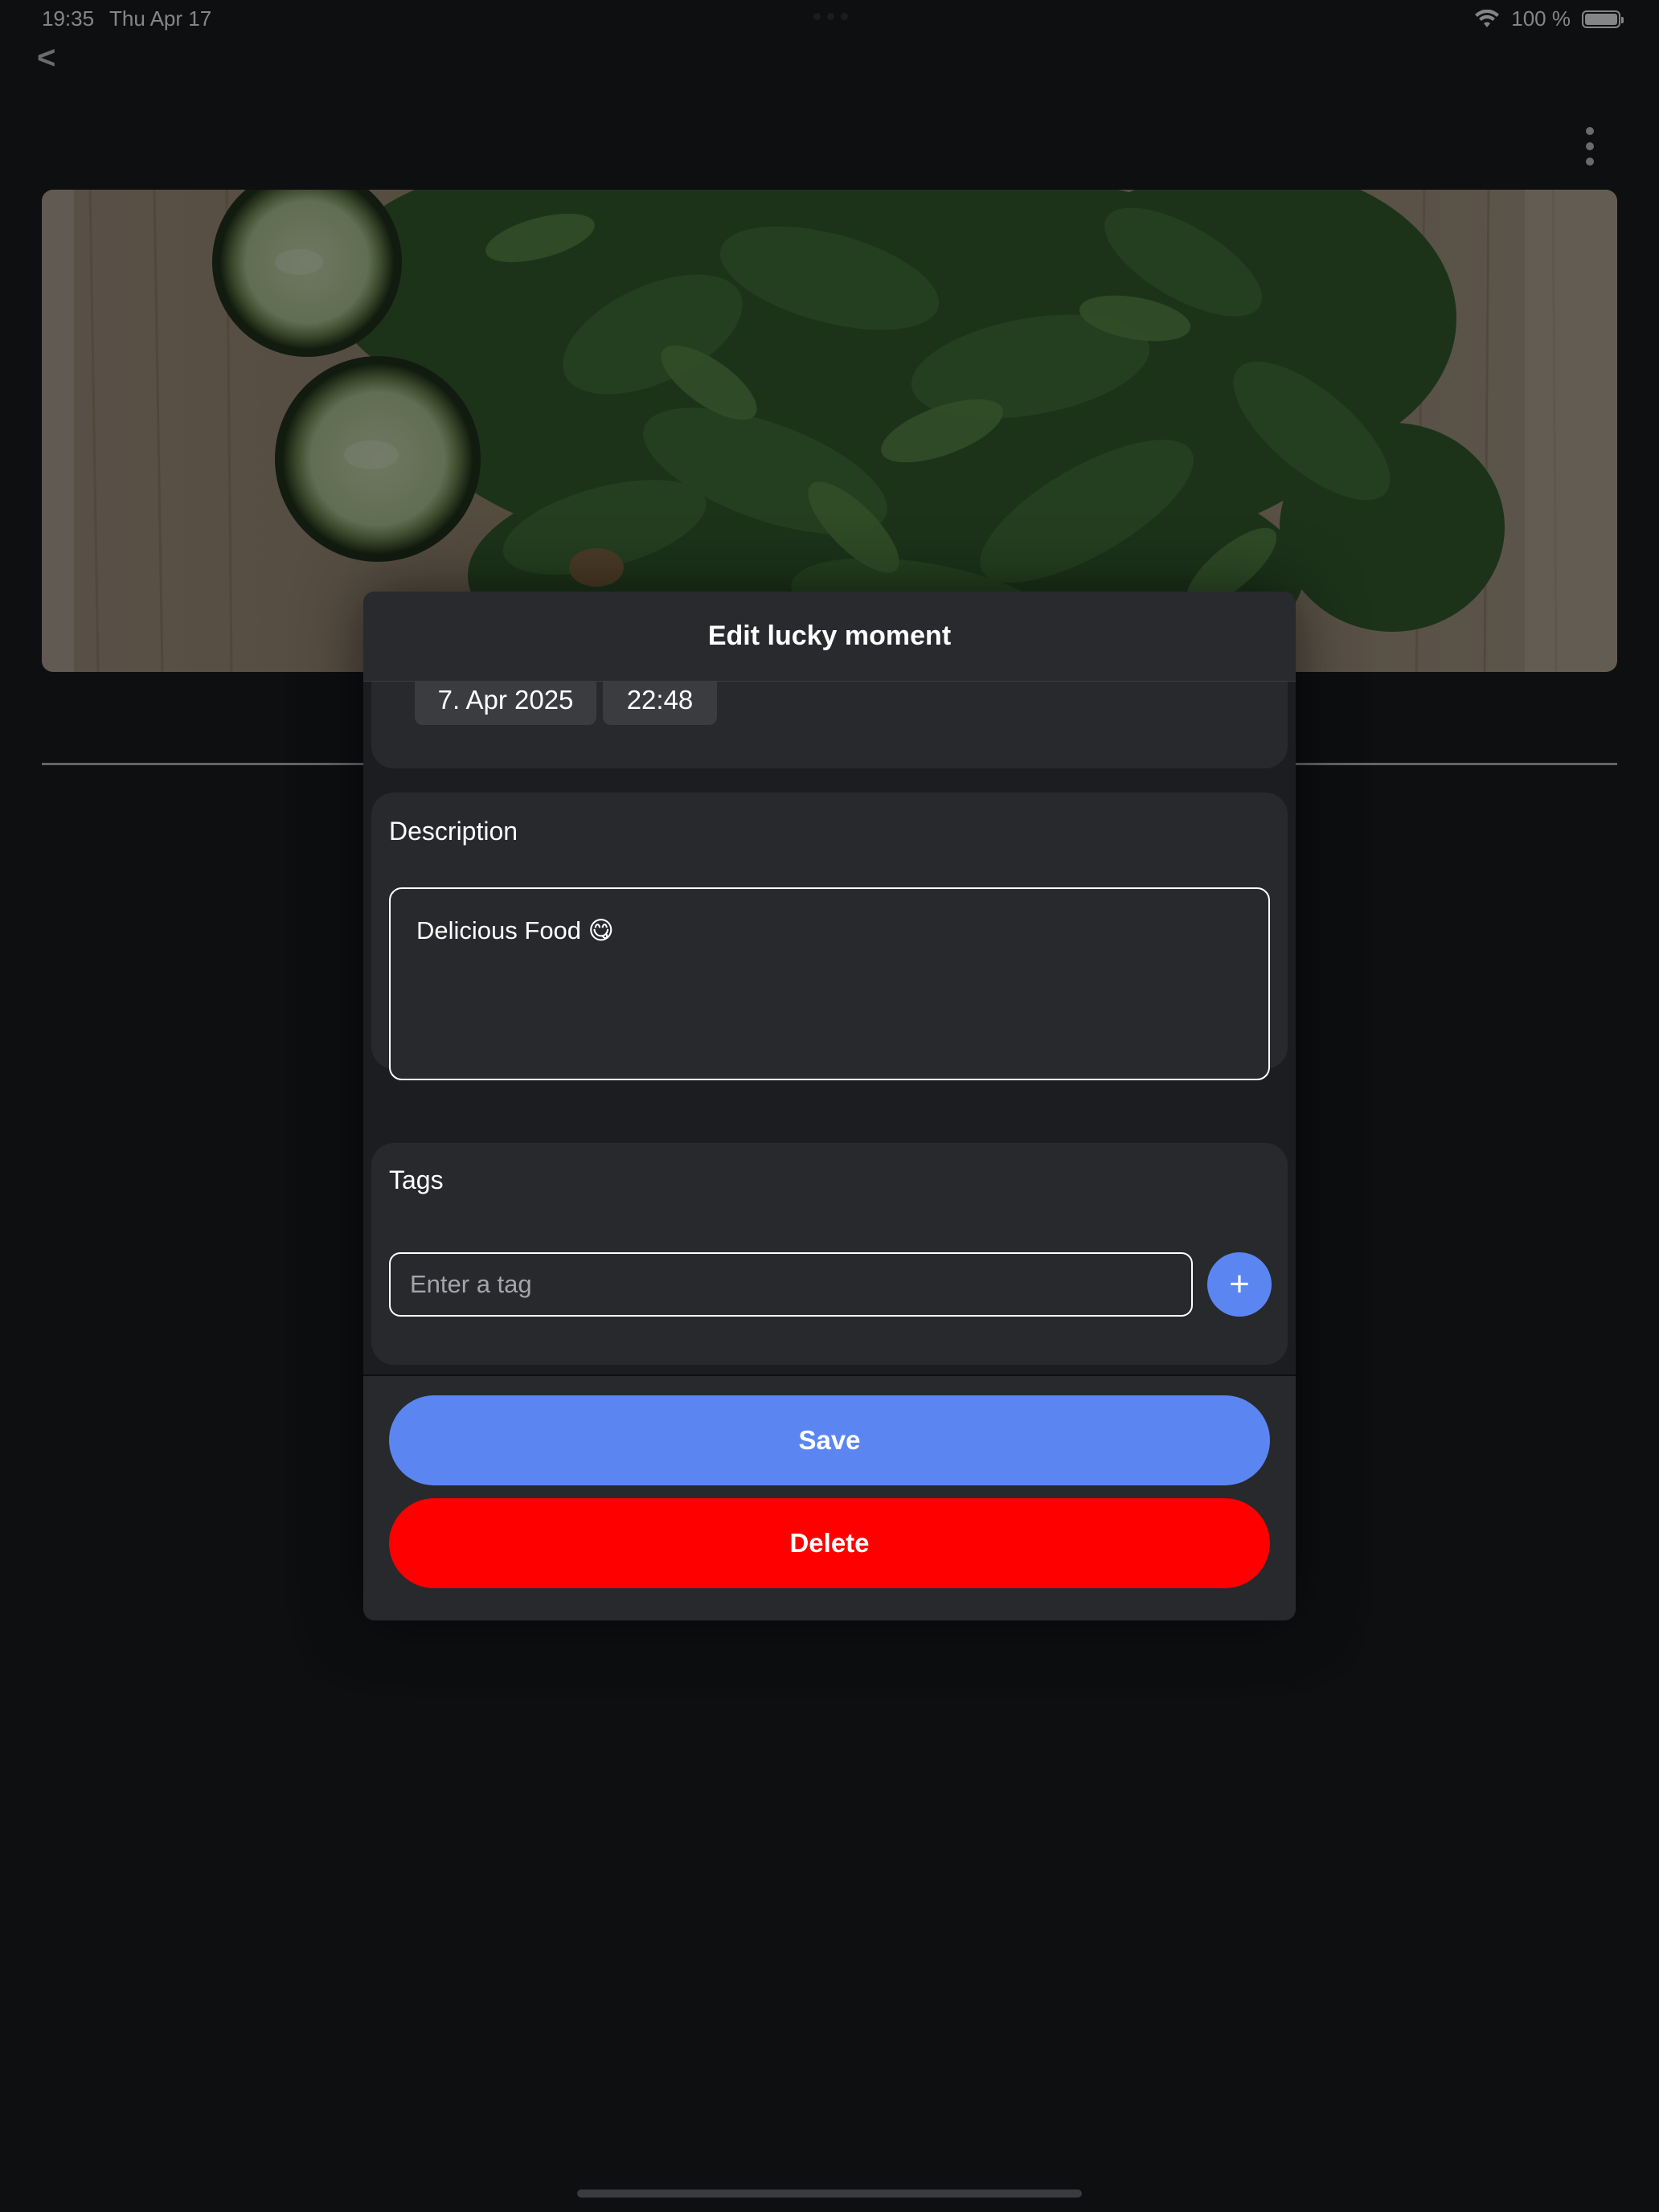  I want to click on date-picker-button: 7. Apr 2025, so click(506, 700).